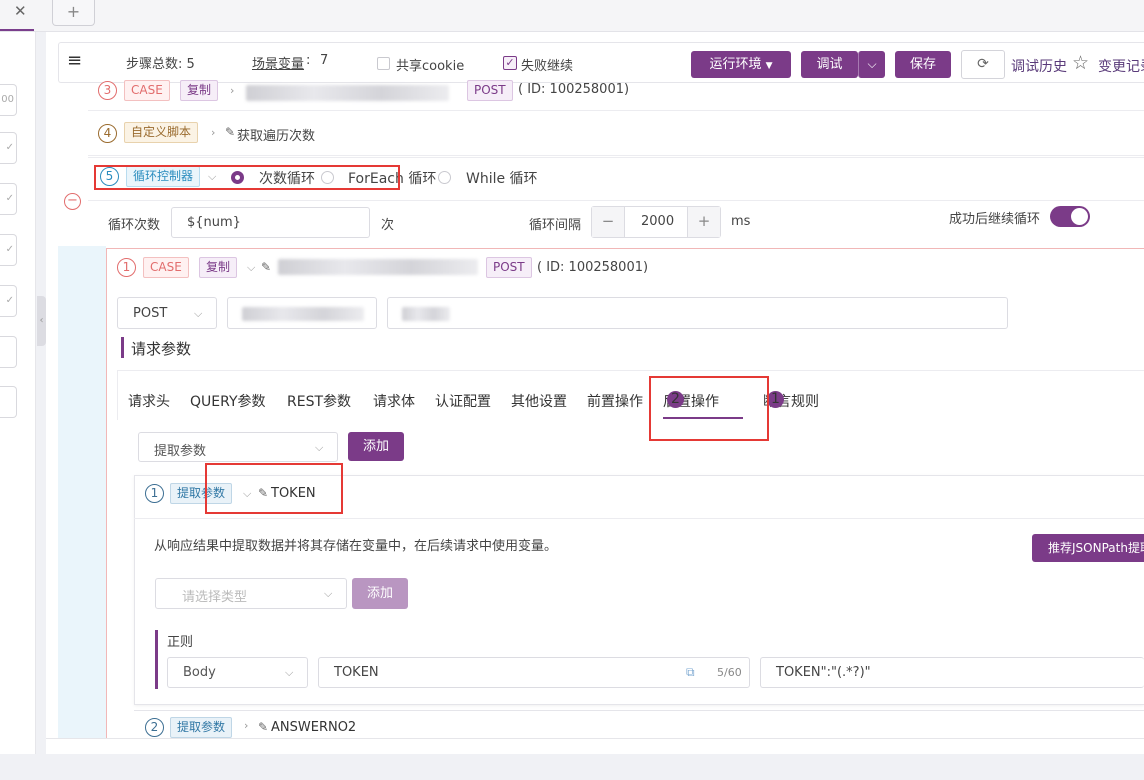 The width and height of the screenshot is (1144, 780). Describe the element at coordinates (595, 746) in the screenshot. I see `panel-bottom` at that location.